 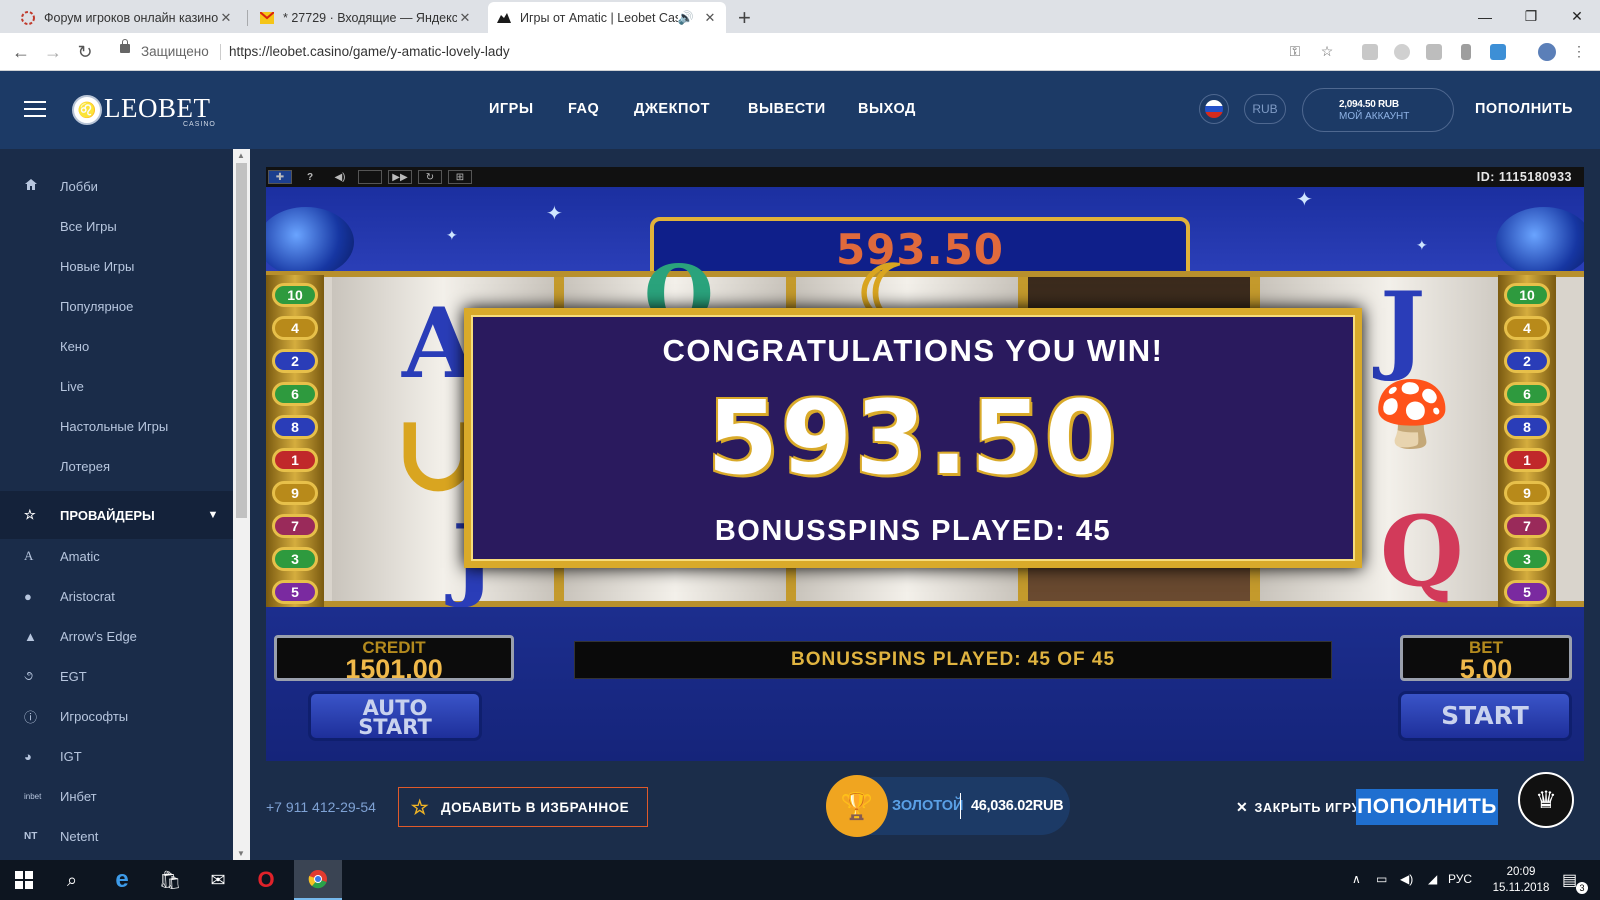 What do you see at coordinates (107, 515) in the screenshot?
I see `providers-label: ПРОВАЙДЕРЫ` at bounding box center [107, 515].